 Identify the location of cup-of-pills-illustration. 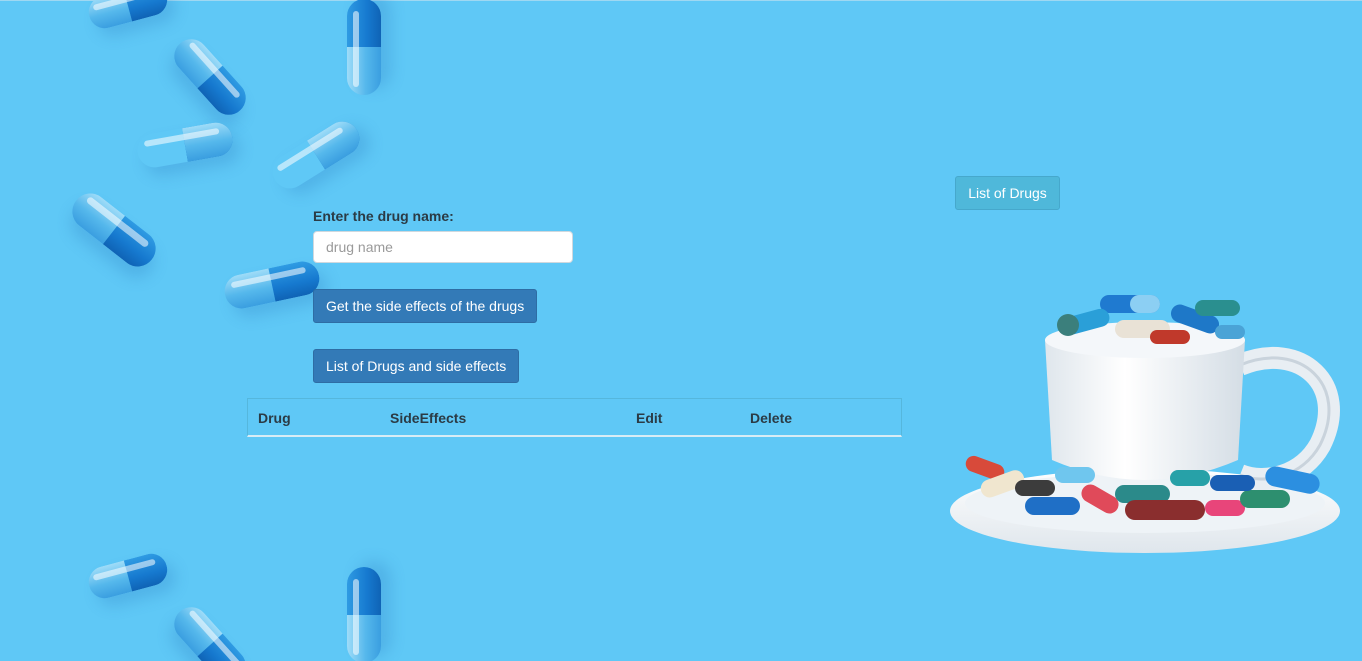
(1145, 424).